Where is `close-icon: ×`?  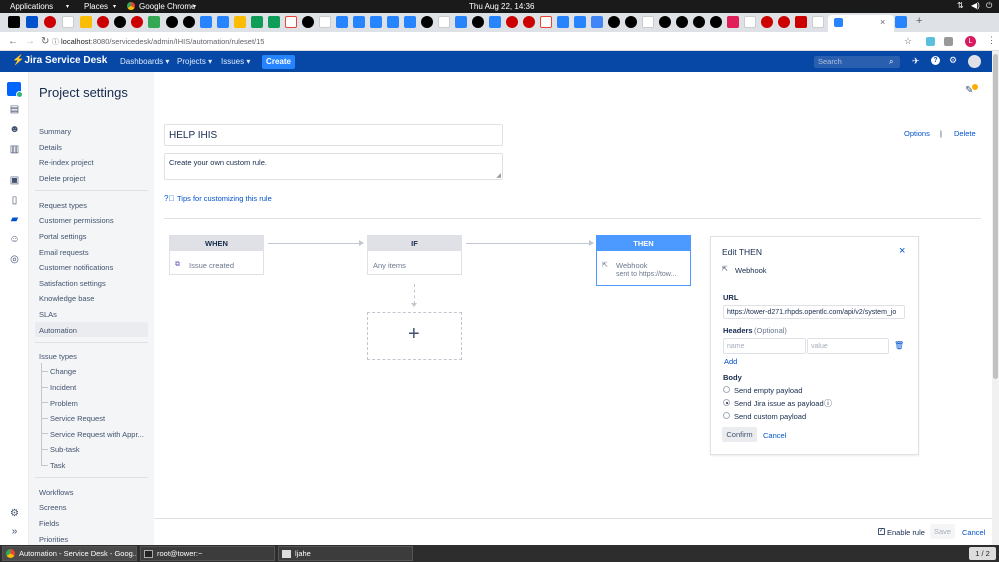 close-icon: × is located at coordinates (902, 251).